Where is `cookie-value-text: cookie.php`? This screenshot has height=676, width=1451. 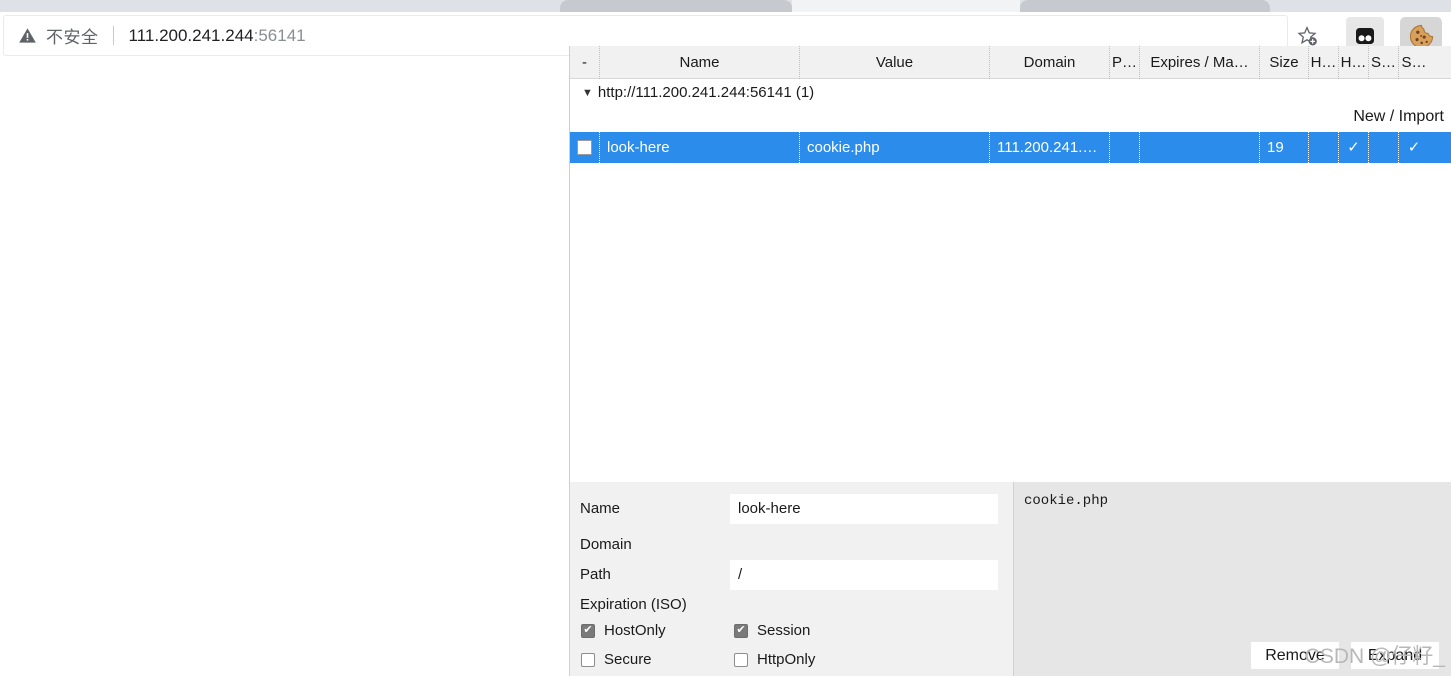 cookie-value-text: cookie.php is located at coordinates (1231, 501).